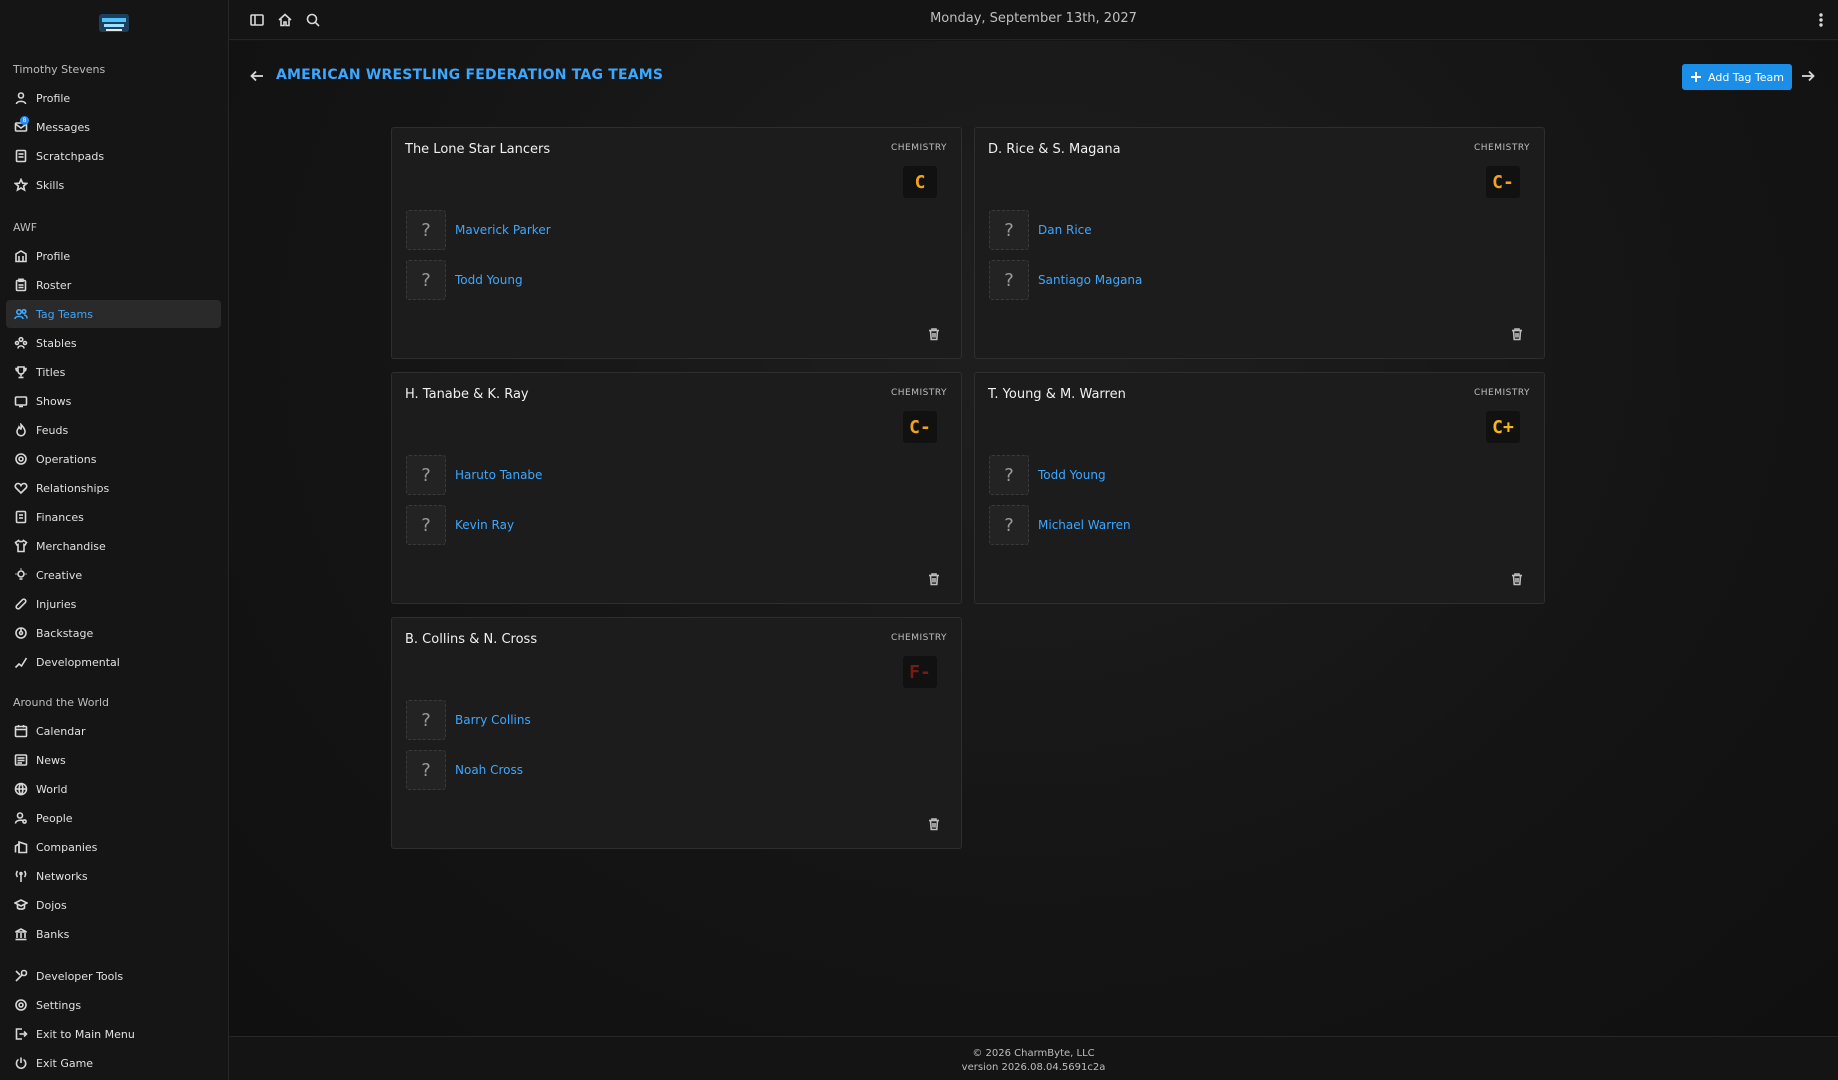 This screenshot has height=1080, width=1838. What do you see at coordinates (1808, 76) in the screenshot?
I see `forward-arrow-icon` at bounding box center [1808, 76].